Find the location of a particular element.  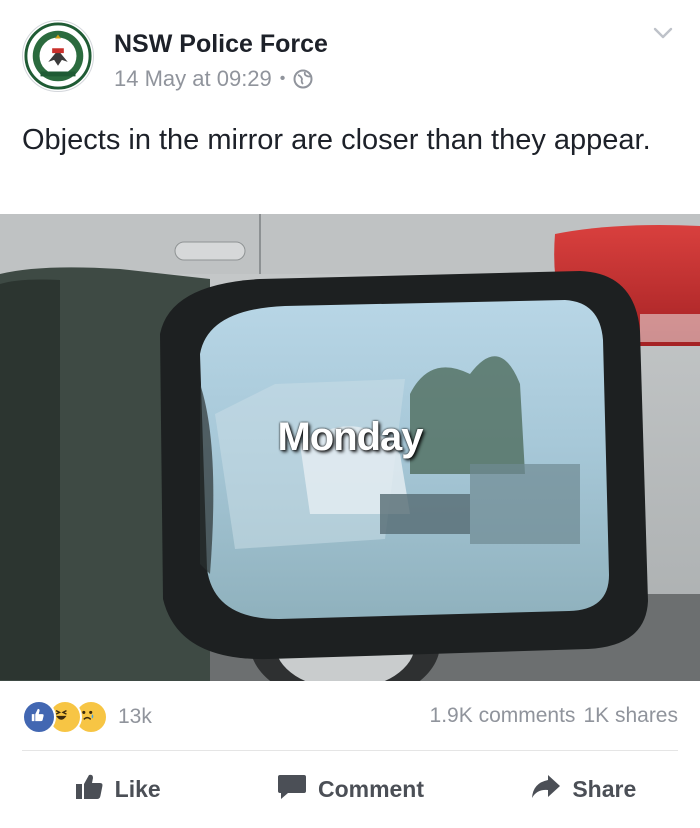

action-bar: Like Comment Share is located at coordinates (350, 789).